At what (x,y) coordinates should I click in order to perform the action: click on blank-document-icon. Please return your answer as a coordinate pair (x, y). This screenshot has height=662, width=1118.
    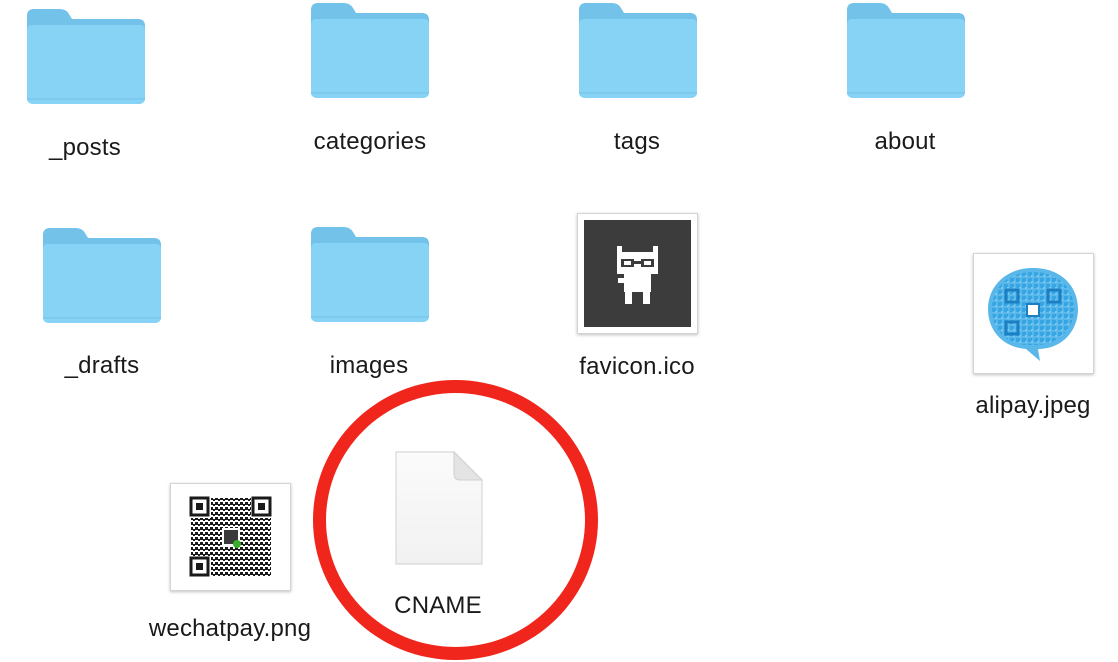
    Looking at the image, I should click on (439, 507).